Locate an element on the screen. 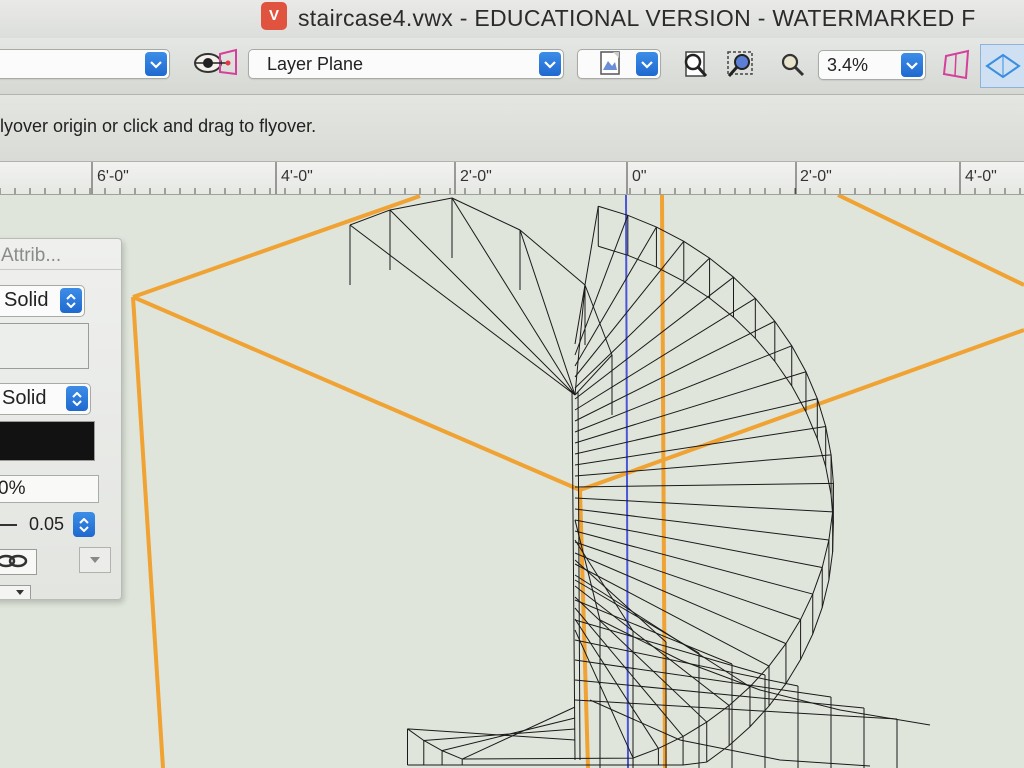 This screenshot has width=1024, height=768. pen-color-swatch is located at coordinates (47, 441).